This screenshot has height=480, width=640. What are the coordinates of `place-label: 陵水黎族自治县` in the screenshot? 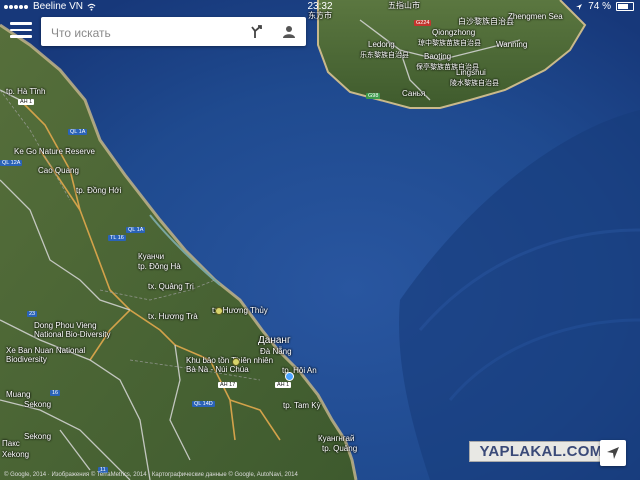 It's located at (474, 83).